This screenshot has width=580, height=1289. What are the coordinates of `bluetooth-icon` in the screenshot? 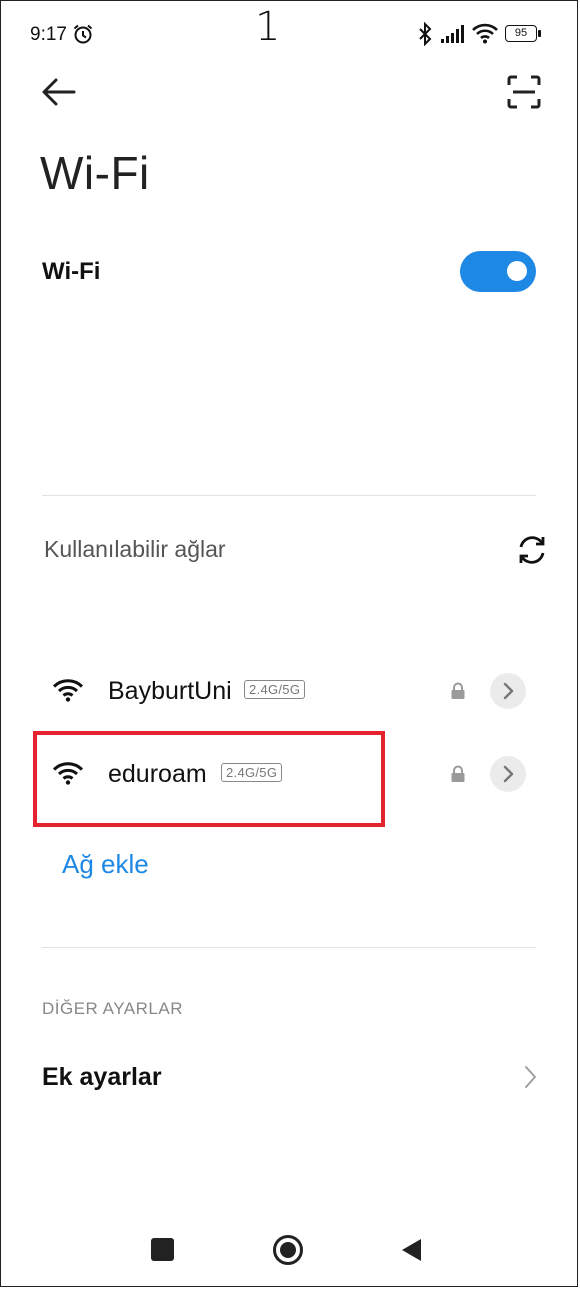 It's located at (425, 36).